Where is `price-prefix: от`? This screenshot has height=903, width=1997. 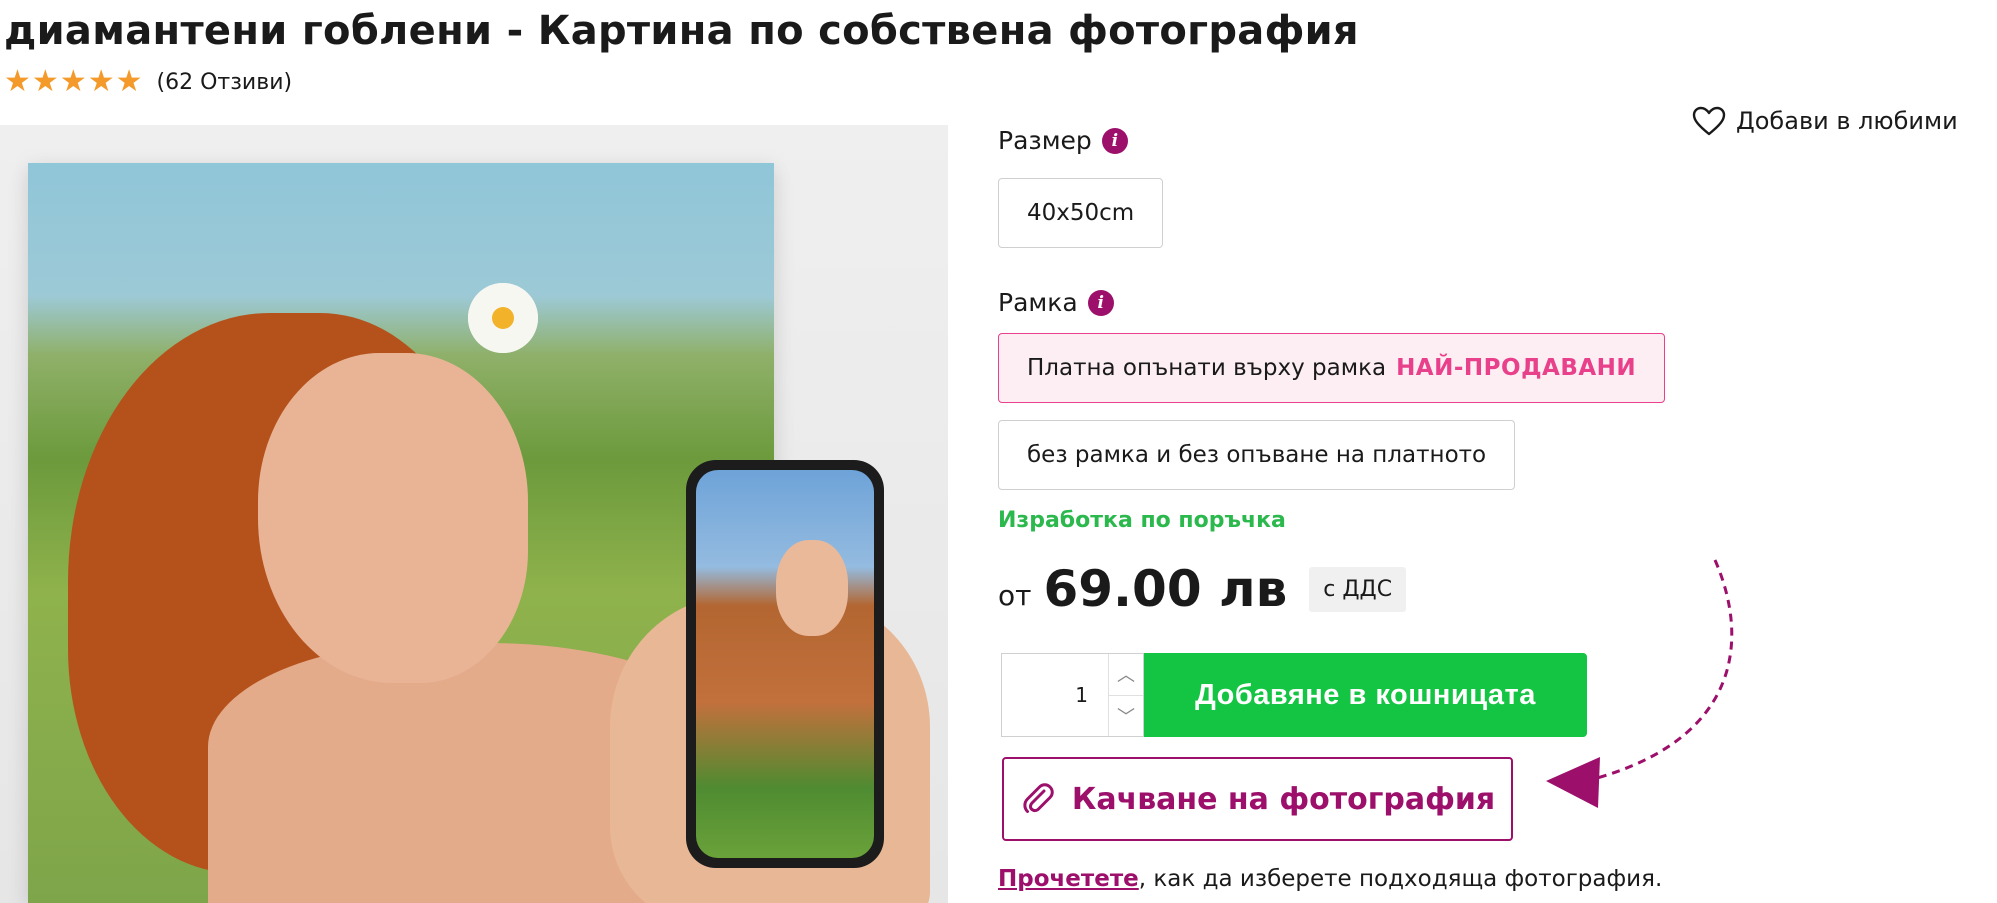 price-prefix: от is located at coordinates (1015, 595).